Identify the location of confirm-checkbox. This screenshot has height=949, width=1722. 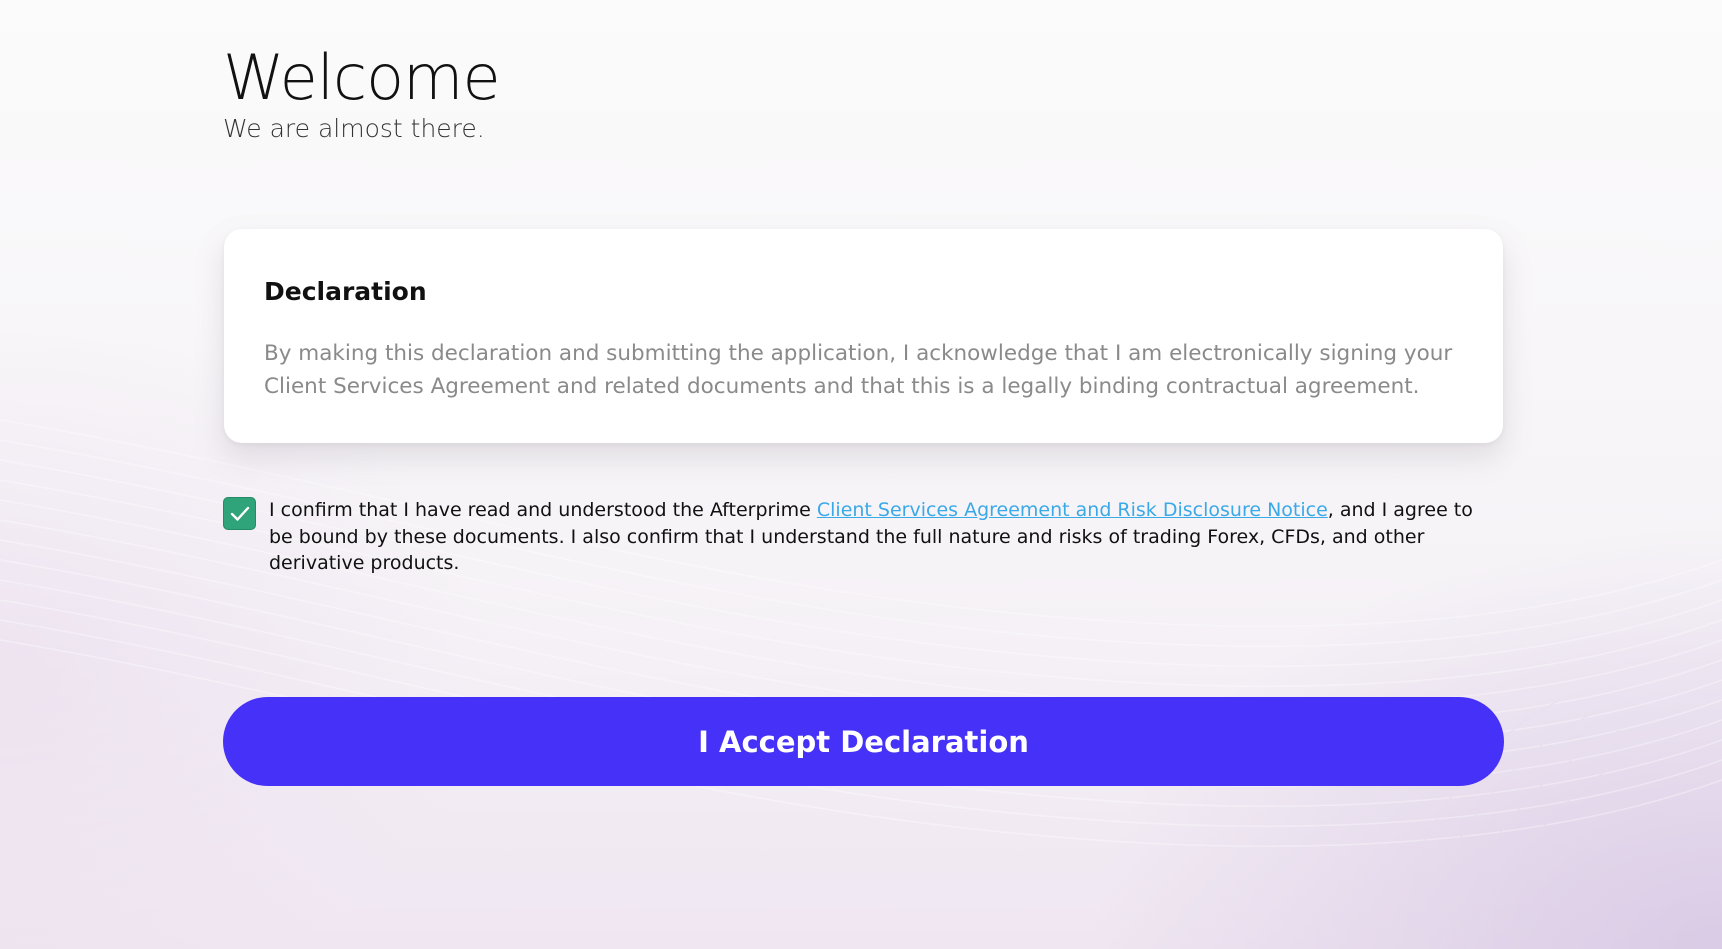
(239, 513).